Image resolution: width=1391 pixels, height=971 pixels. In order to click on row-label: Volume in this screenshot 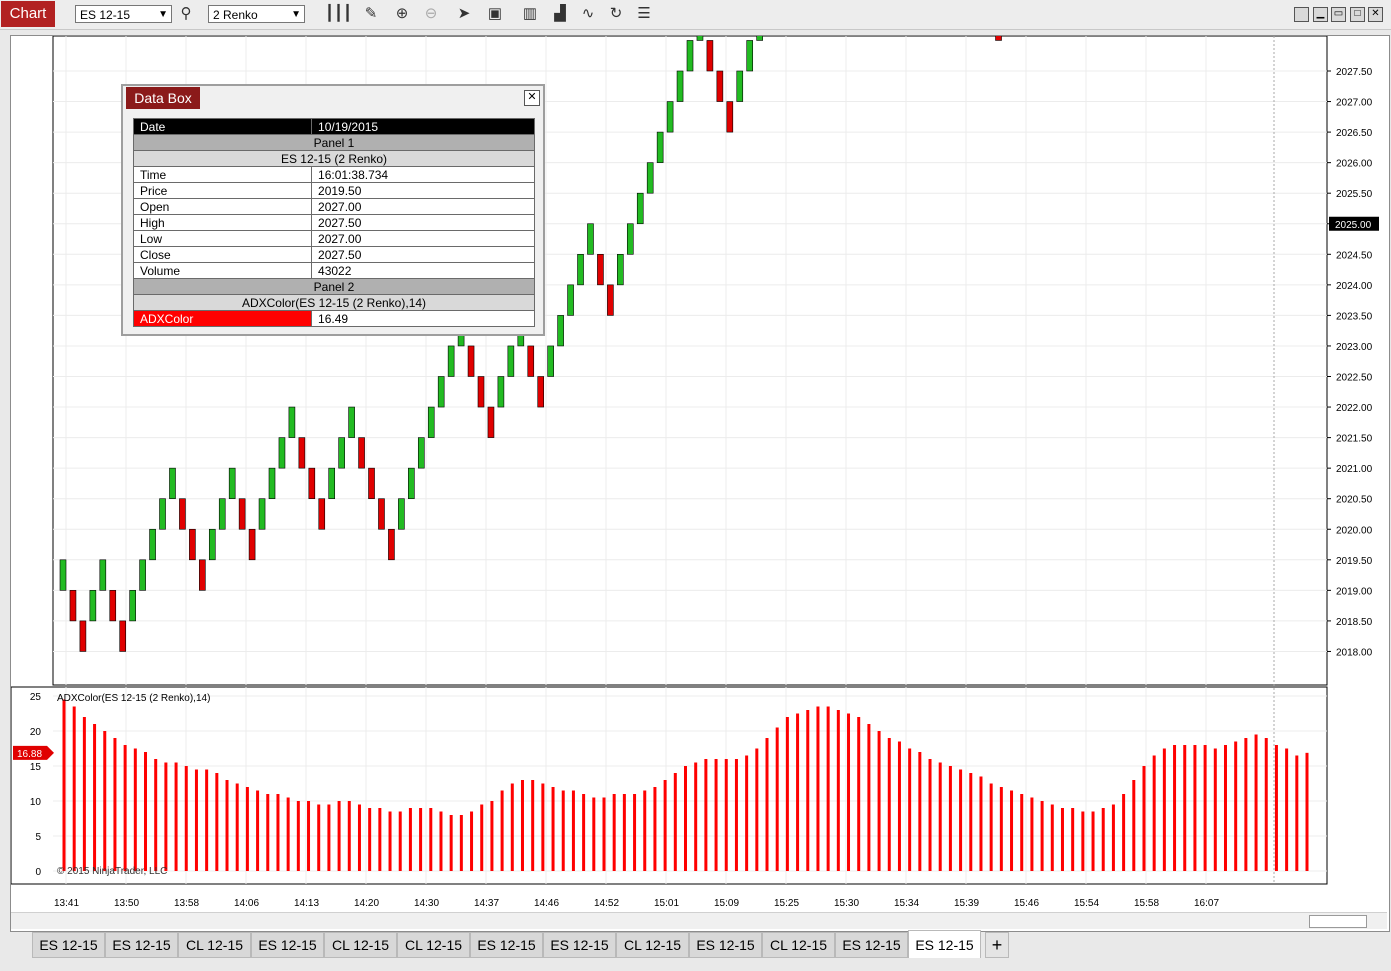, I will do `click(222, 270)`.